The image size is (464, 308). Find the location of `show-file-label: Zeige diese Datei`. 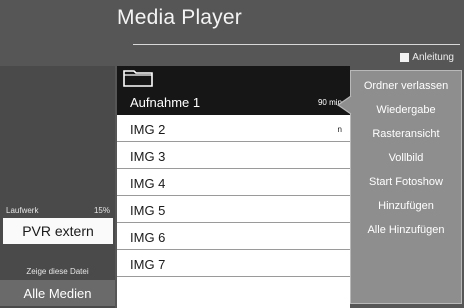

show-file-label: Zeige diese Datei is located at coordinates (57, 271).